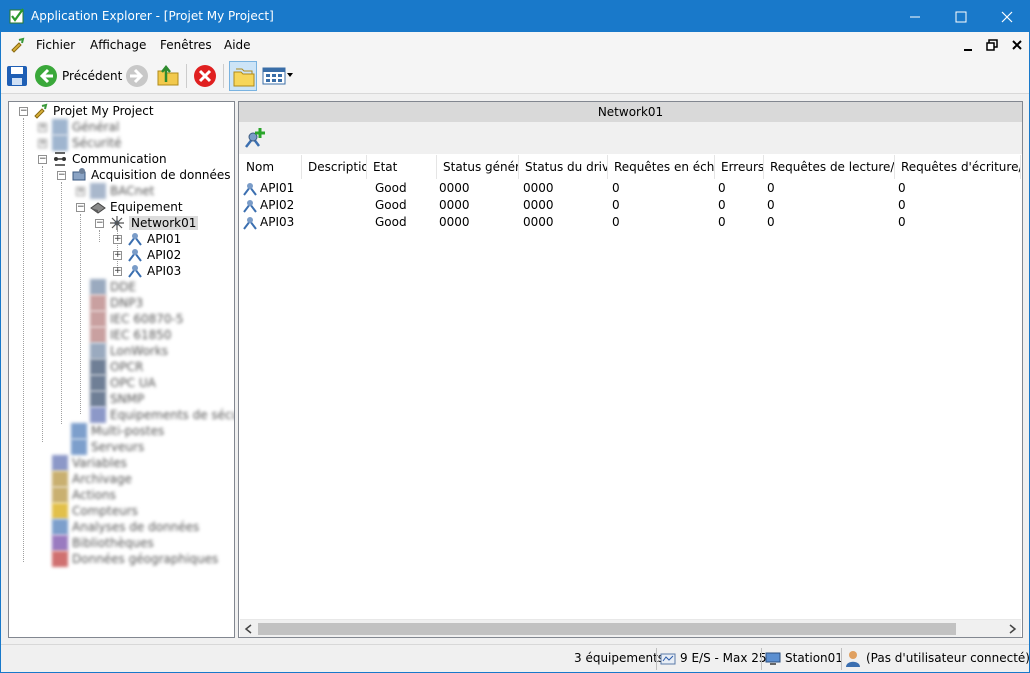 The height and width of the screenshot is (673, 1030). What do you see at coordinates (290, 75) in the screenshot?
I see `chevron-down-icon` at bounding box center [290, 75].